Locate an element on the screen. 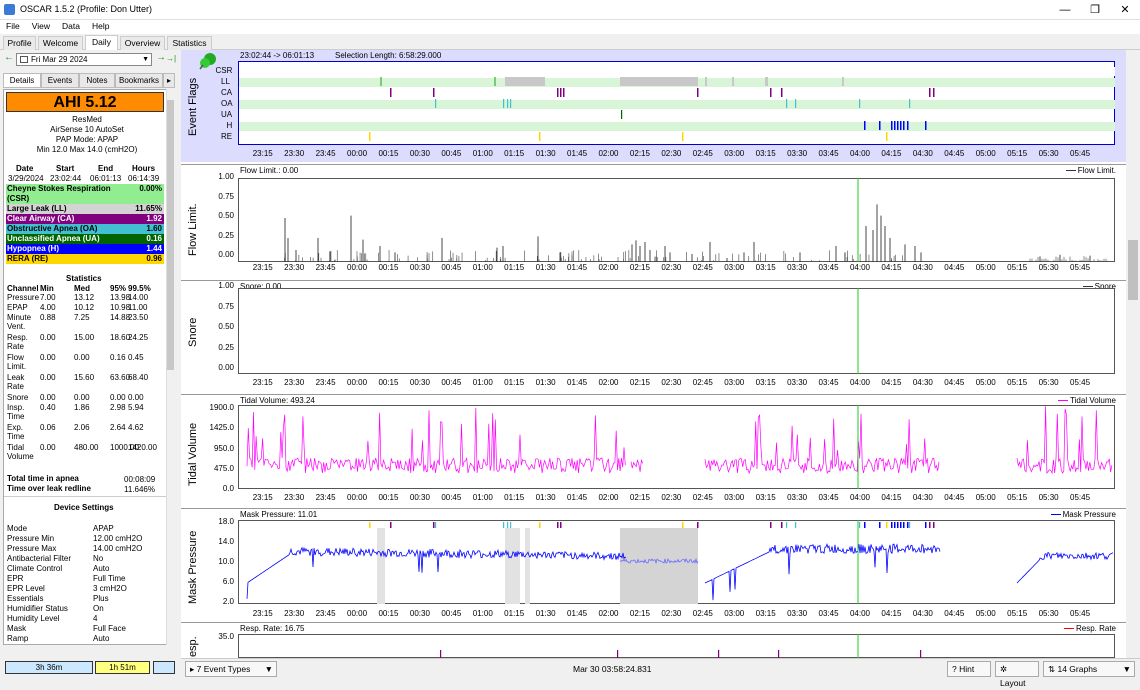 This screenshot has width=1140, height=690. event-value: 11.65% is located at coordinates (148, 208).